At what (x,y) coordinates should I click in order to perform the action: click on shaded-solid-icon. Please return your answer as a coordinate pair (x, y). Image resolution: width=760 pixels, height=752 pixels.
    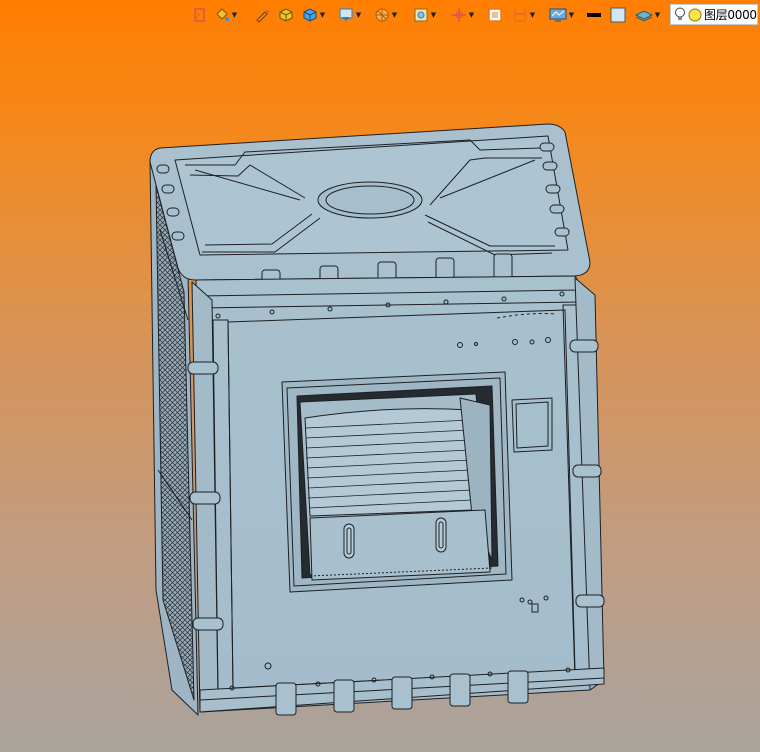
    Looking at the image, I should click on (286, 15).